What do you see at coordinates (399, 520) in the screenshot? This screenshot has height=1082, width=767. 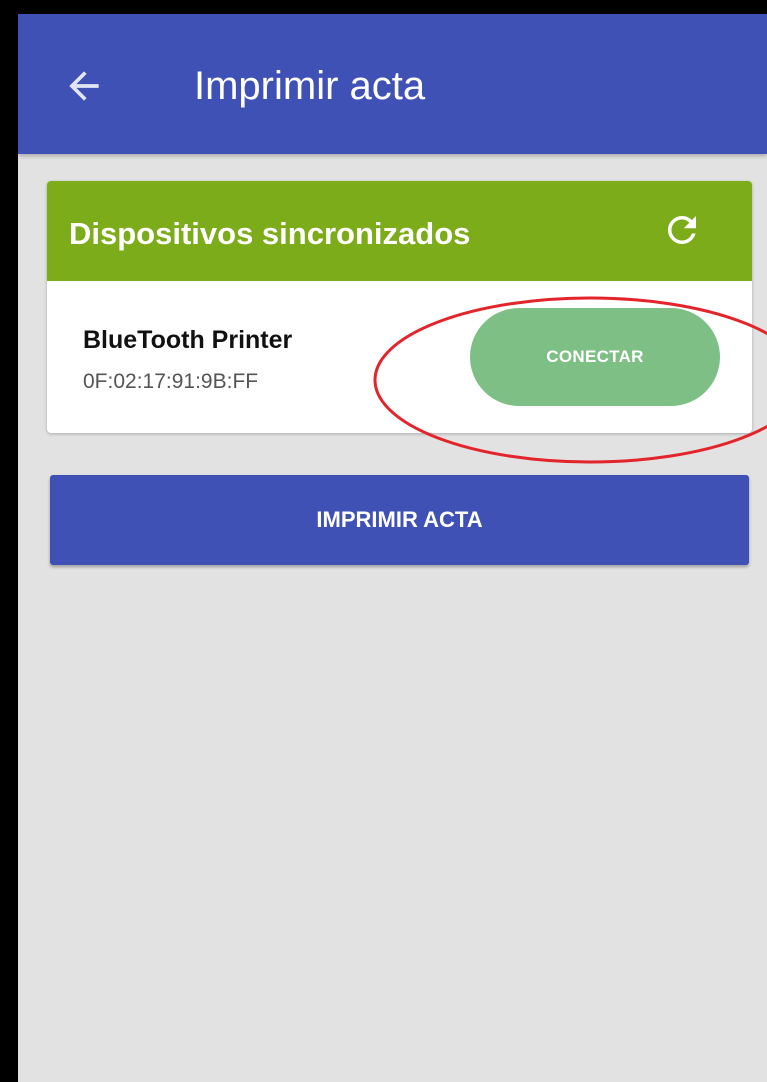 I see `print-record-button: IMPRIMIR ACTA` at bounding box center [399, 520].